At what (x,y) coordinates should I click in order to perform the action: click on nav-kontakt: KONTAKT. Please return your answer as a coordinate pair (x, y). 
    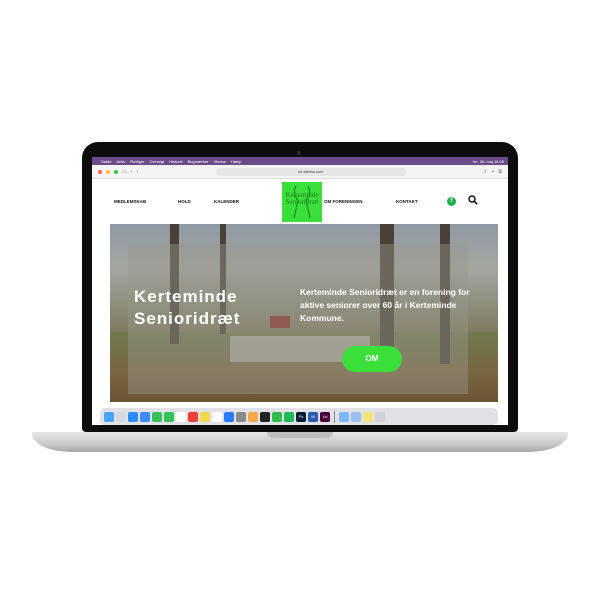
    Looking at the image, I should click on (407, 201).